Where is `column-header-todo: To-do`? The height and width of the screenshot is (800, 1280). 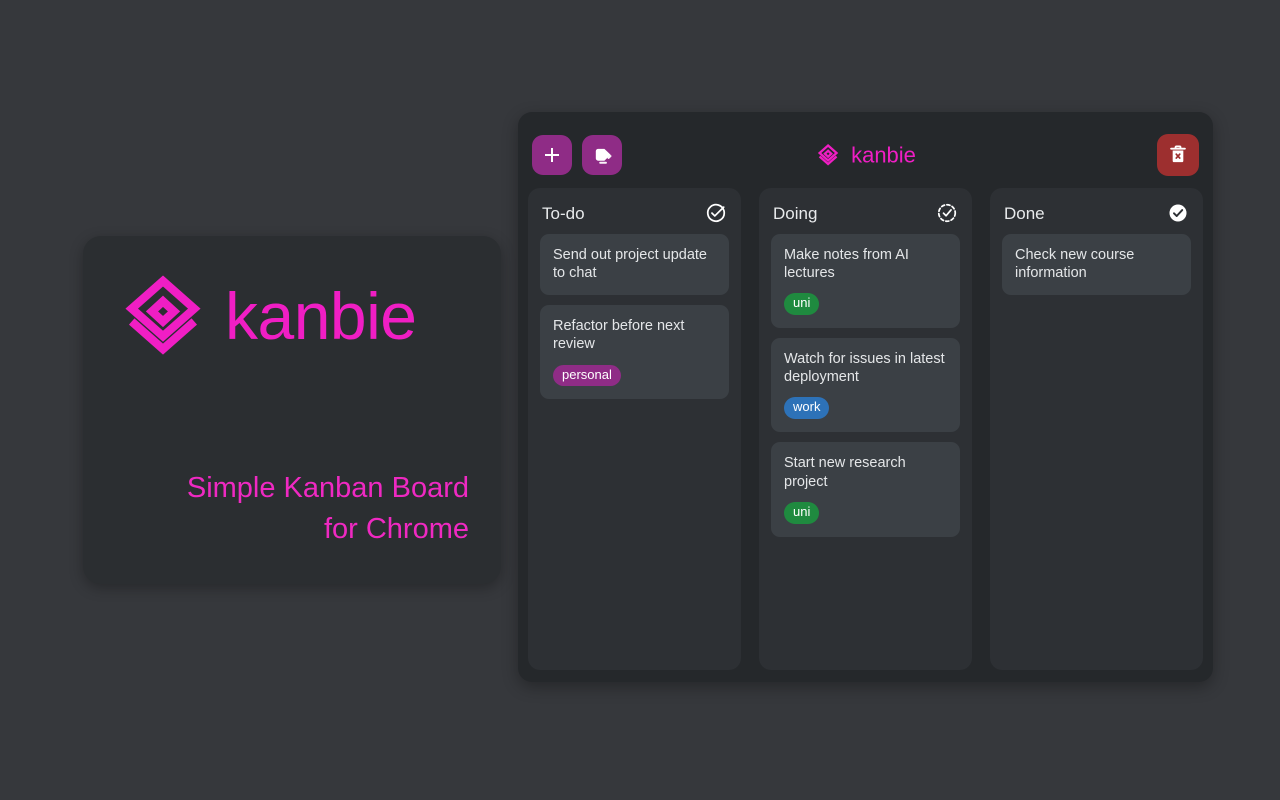
column-header-todo: To-do is located at coordinates (634, 211).